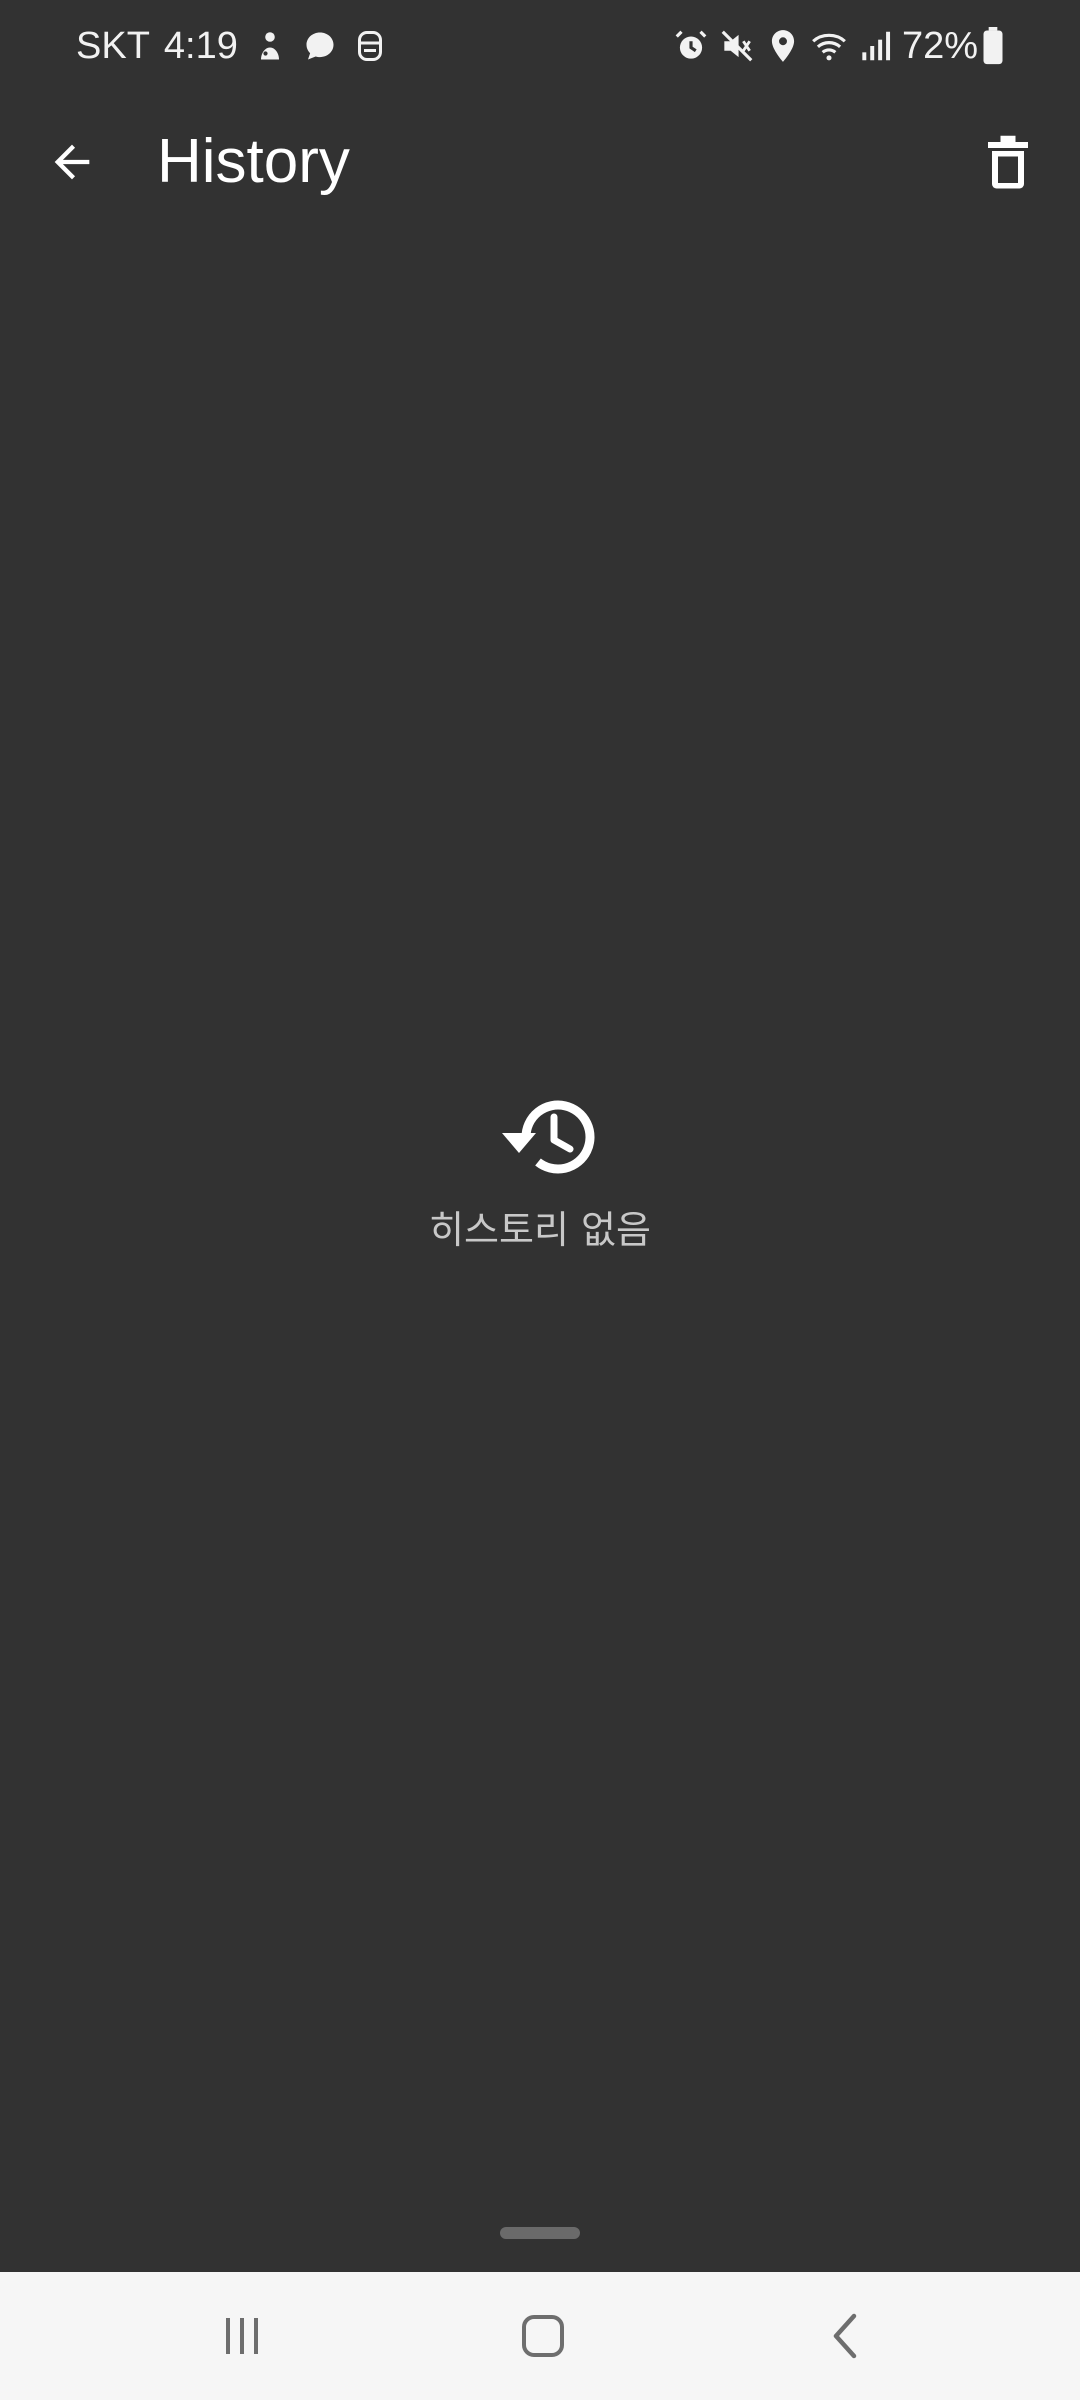 This screenshot has height=2400, width=1080. I want to click on chevron-back-icon, so click(845, 2336).